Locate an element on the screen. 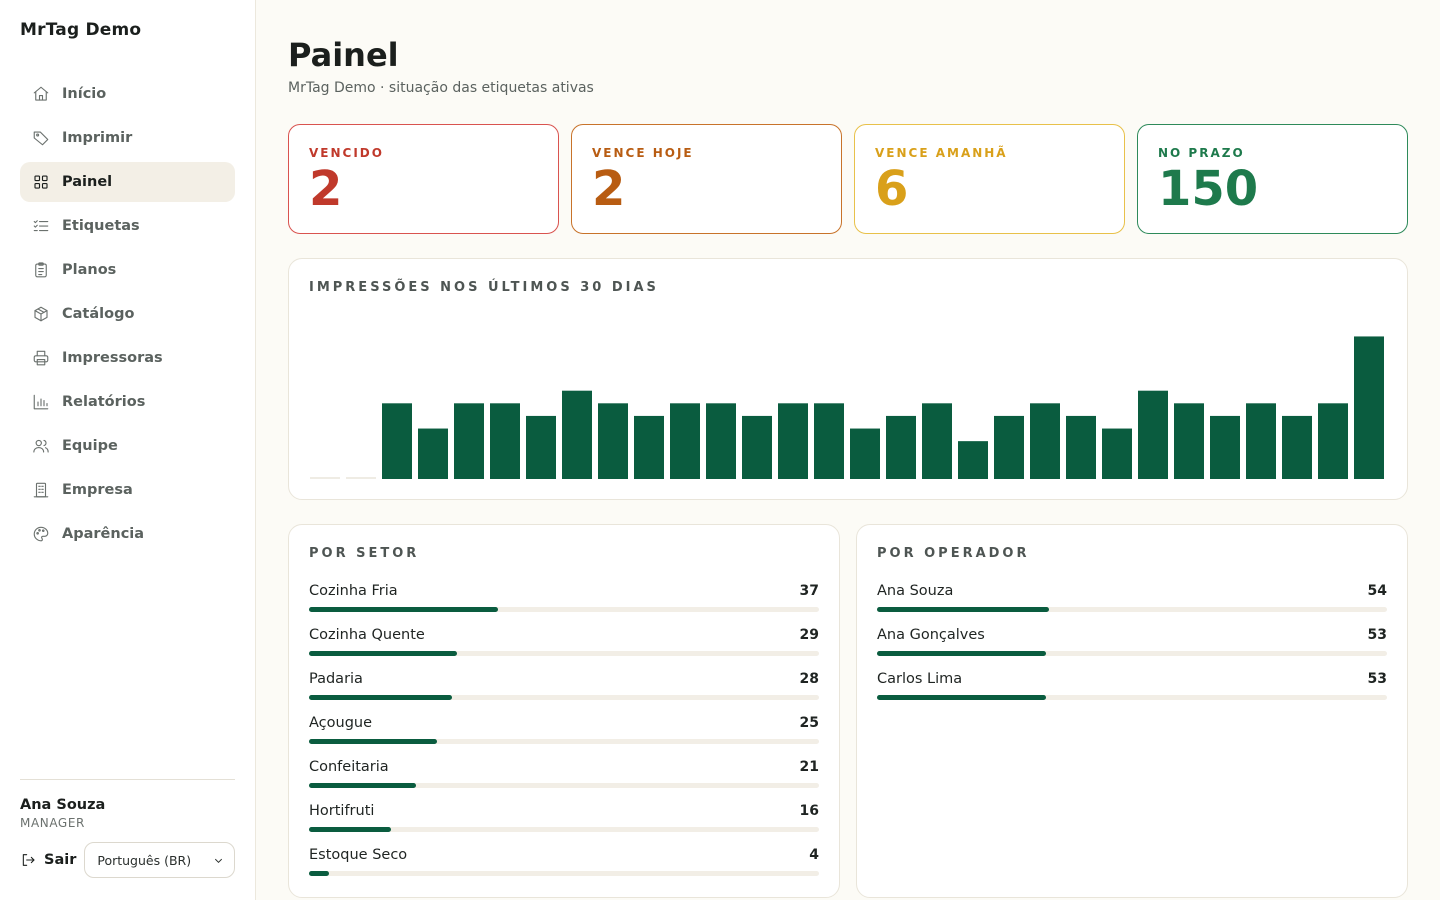 The image size is (1440, 900). list-item: Hortifruti 16 is located at coordinates (564, 823).